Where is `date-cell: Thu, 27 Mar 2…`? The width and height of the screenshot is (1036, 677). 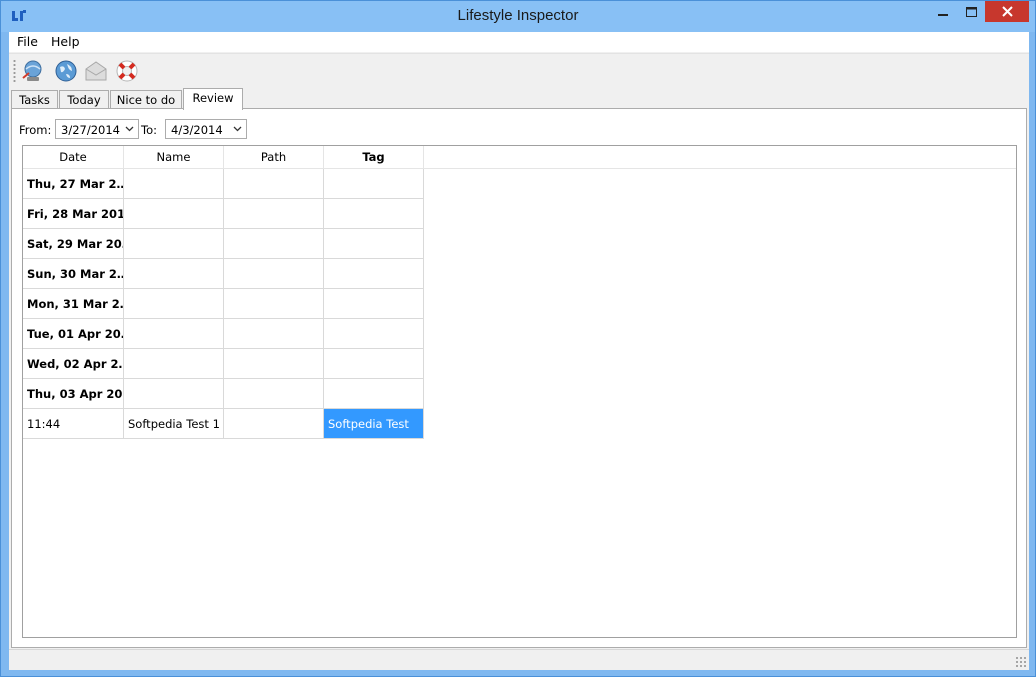 date-cell: Thu, 27 Mar 2… is located at coordinates (73, 184).